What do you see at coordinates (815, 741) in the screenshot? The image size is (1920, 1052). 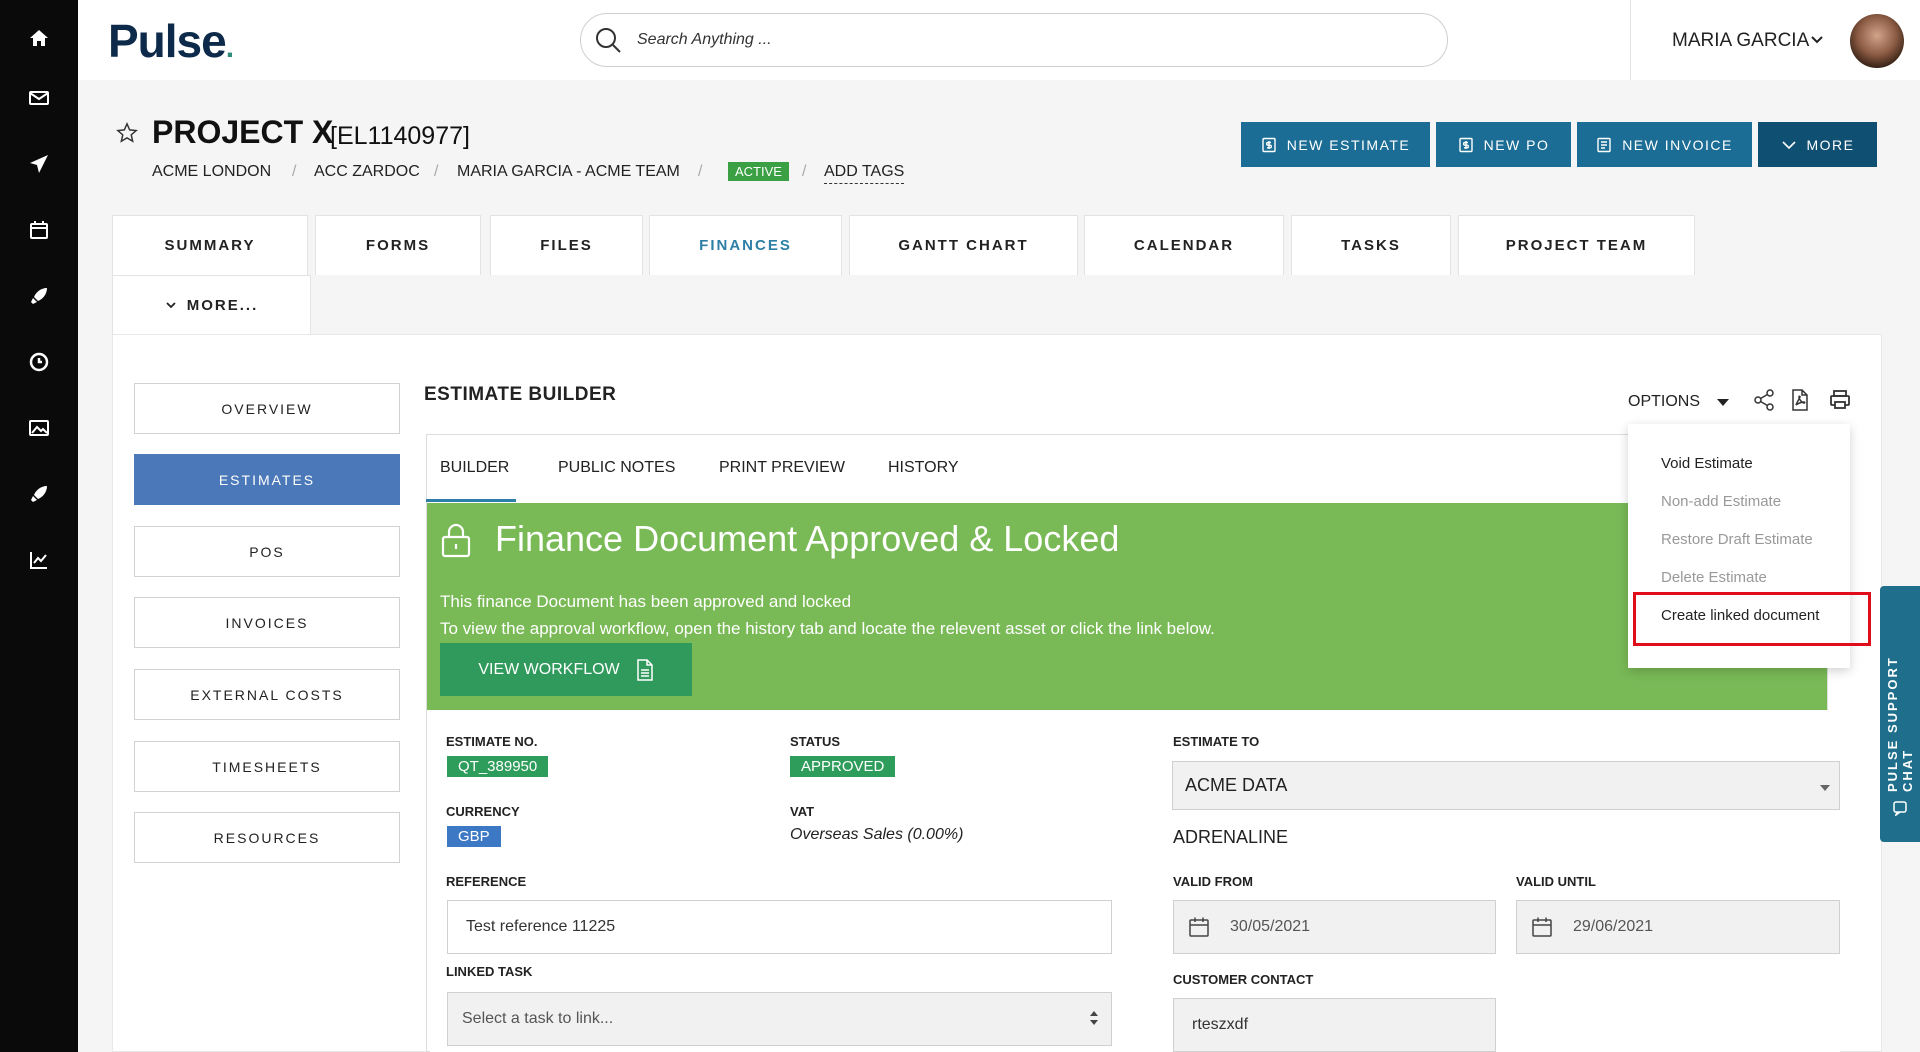 I see `status-label: STATUS` at bounding box center [815, 741].